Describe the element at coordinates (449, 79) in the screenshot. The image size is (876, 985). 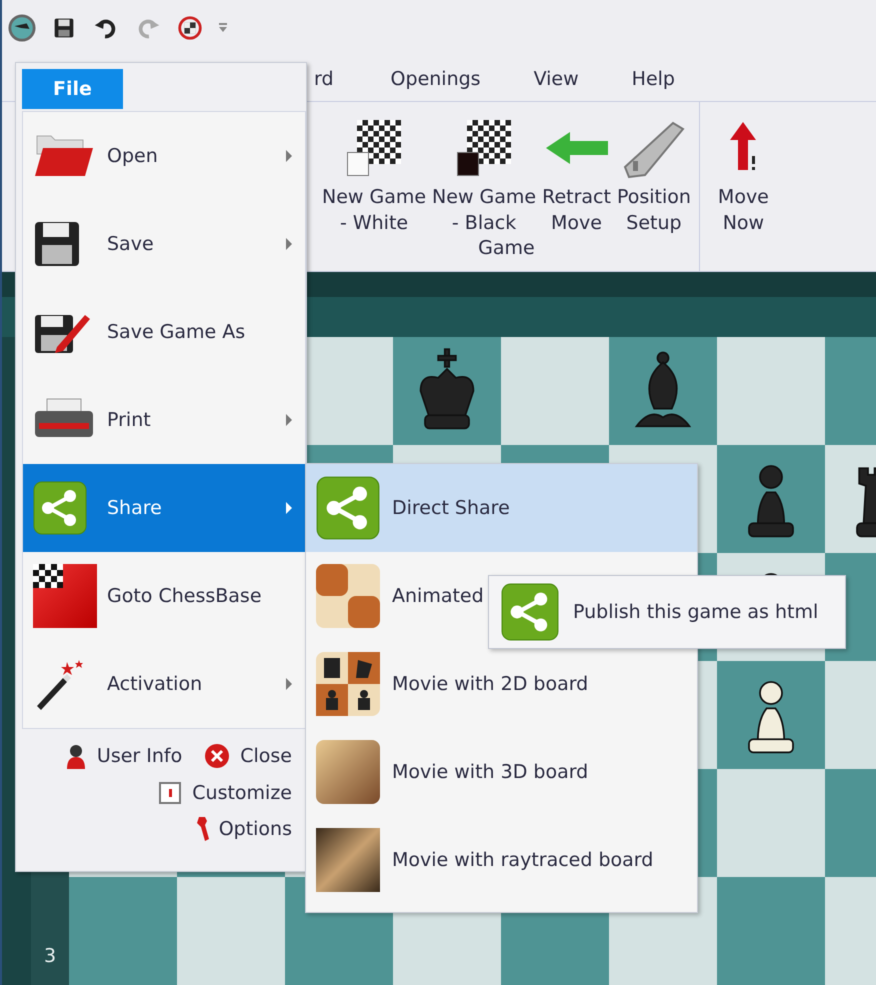
I see `ribbon-tab: Openings` at that location.